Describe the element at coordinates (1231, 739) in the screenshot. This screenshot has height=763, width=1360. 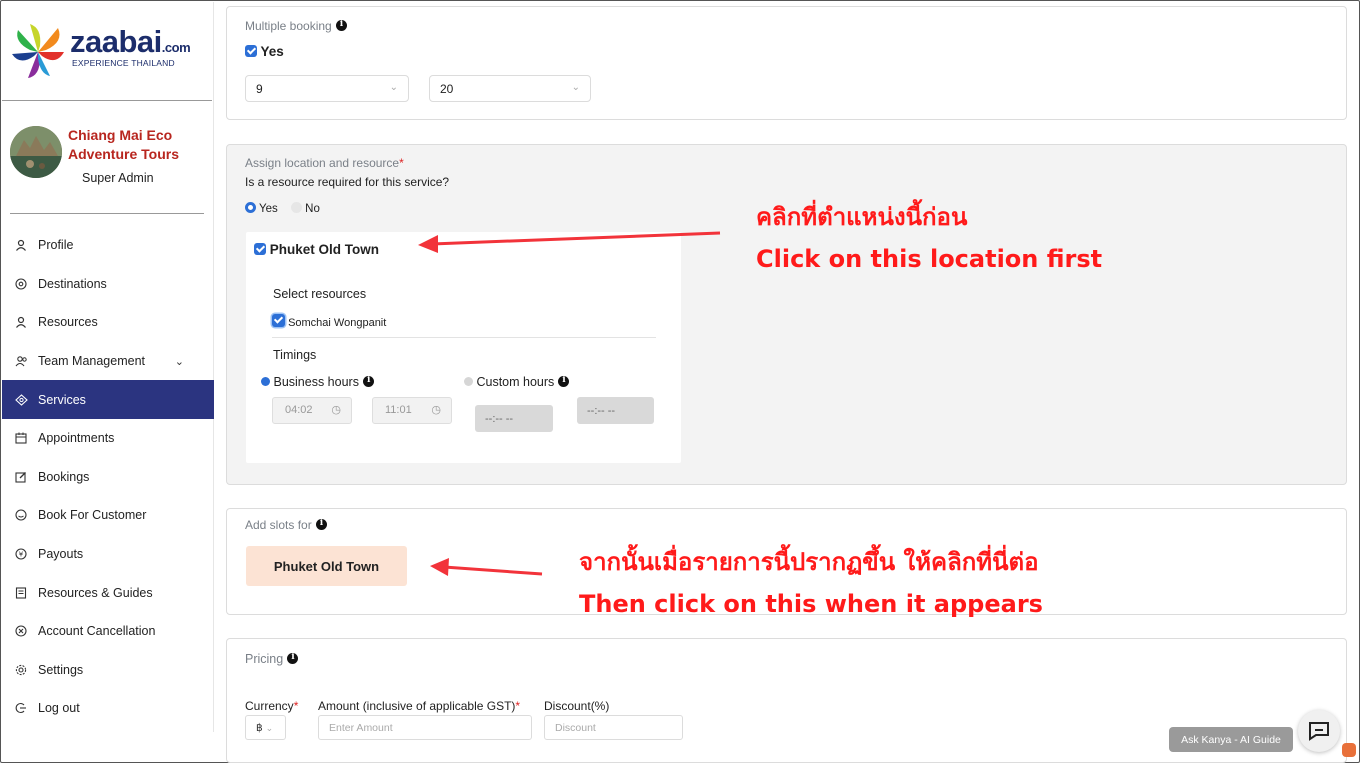
I see `ask-ai-guide-button: Ask Kanya - AI Guide` at that location.